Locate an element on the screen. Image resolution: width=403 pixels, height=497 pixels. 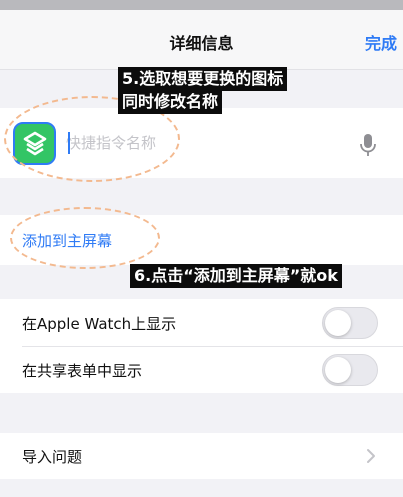
chevron-right-icon is located at coordinates (371, 456).